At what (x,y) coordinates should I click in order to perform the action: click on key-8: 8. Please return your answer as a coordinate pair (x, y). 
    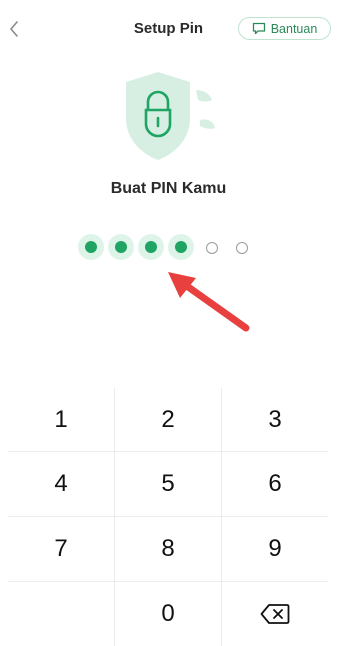
    Looking at the image, I should click on (168, 549).